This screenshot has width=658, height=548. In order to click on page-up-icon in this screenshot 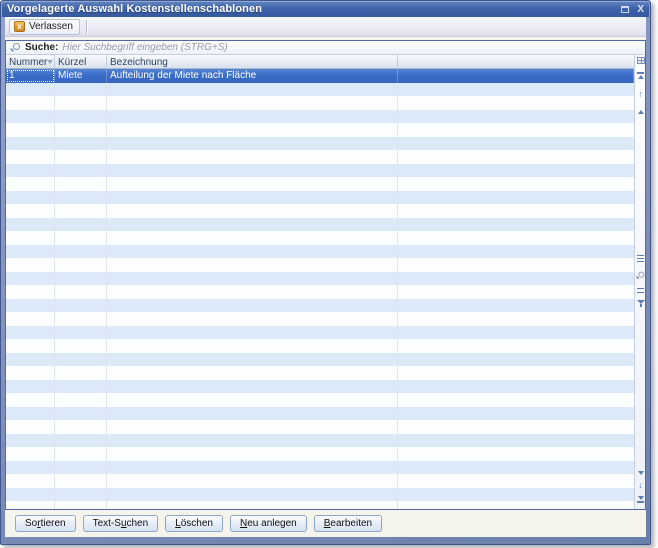, I will do `click(640, 112)`.